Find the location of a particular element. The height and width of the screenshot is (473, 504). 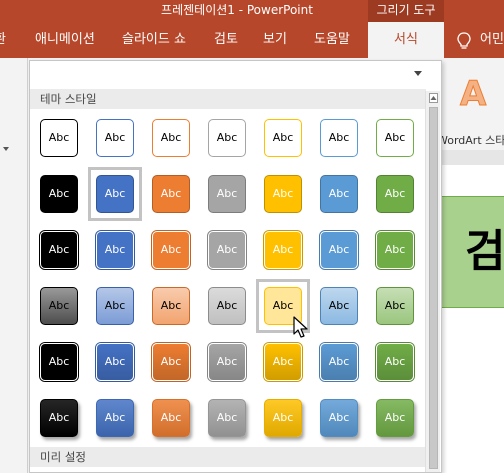

slide-shape-text: 검 is located at coordinates (484, 251).